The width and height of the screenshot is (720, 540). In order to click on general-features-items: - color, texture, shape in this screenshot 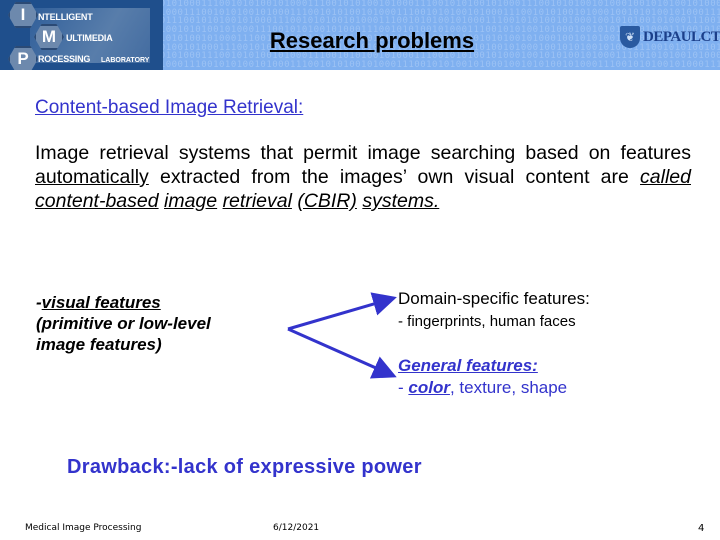, I will do `click(483, 387)`.